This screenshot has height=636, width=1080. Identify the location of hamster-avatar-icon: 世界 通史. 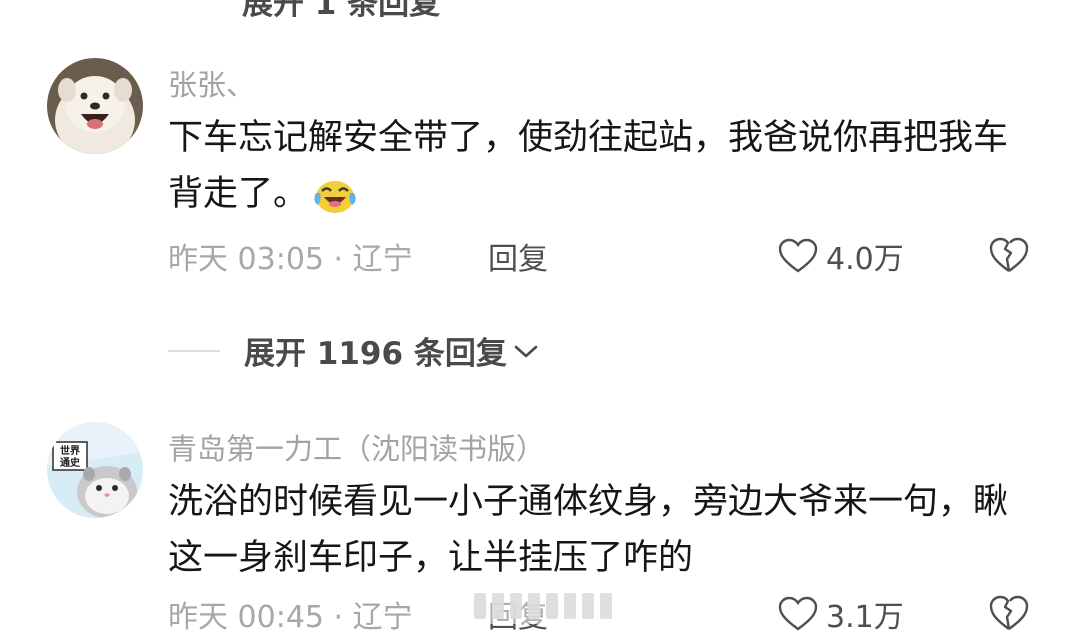
(95, 470).